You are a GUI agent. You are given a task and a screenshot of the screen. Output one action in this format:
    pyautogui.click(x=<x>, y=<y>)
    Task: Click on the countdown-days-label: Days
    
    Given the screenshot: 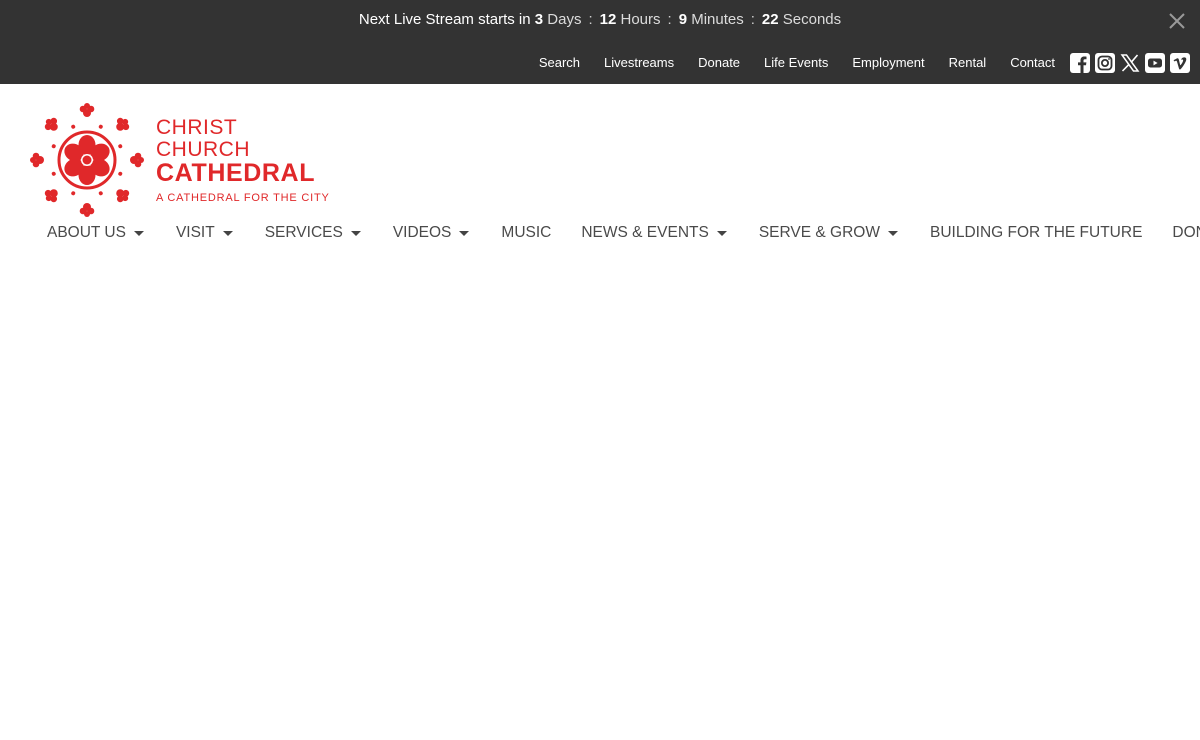 What is the action you would take?
    pyautogui.click(x=564, y=19)
    